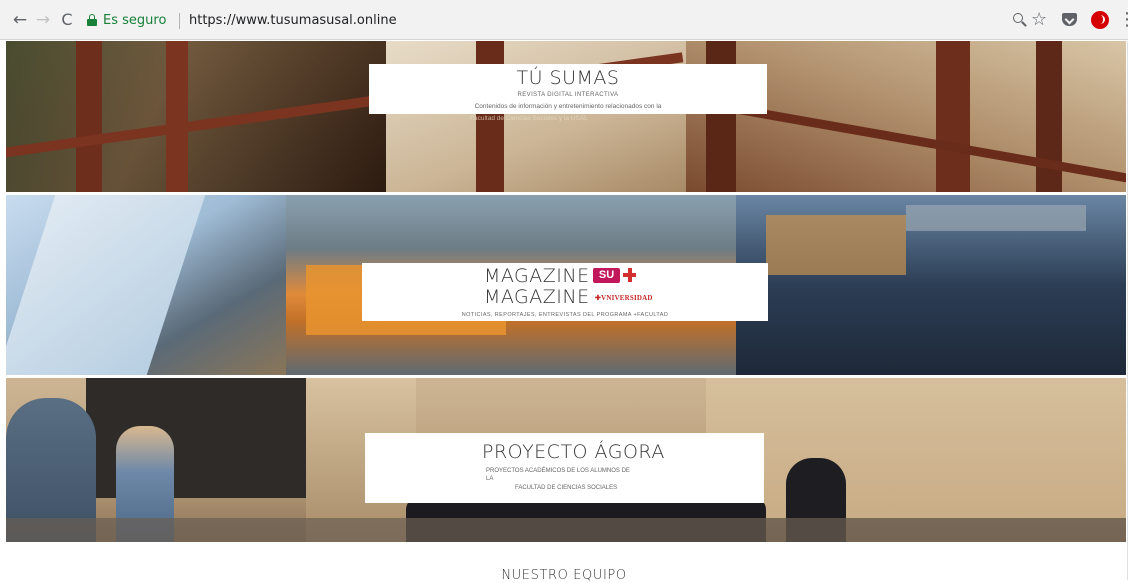 This screenshot has height=583, width=1128. What do you see at coordinates (916, 448) in the screenshot?
I see `brick-wall` at bounding box center [916, 448].